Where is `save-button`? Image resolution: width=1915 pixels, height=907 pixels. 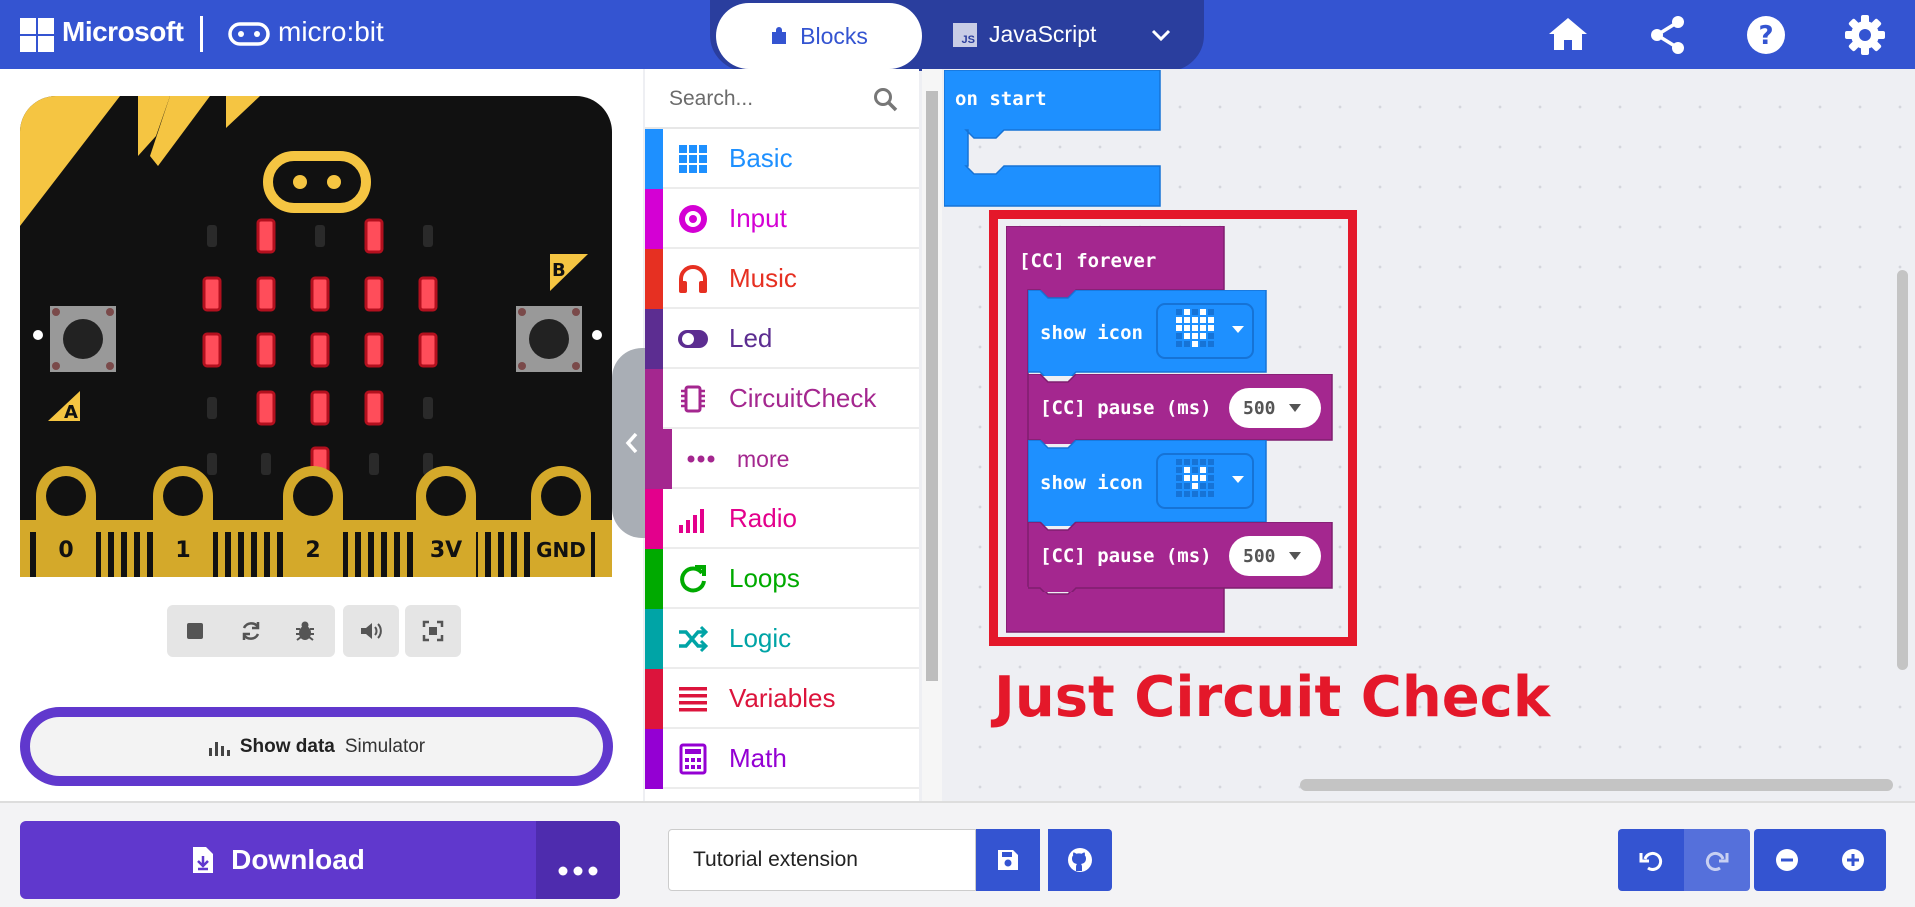 save-button is located at coordinates (1008, 860).